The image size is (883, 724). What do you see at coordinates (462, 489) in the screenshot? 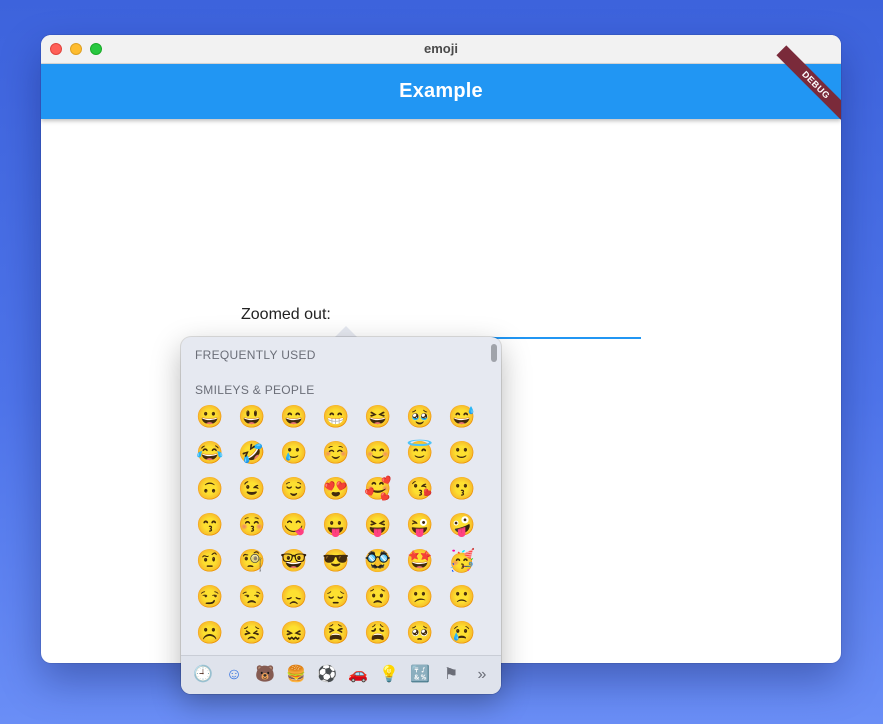
I see `emoji-cell: 😗` at bounding box center [462, 489].